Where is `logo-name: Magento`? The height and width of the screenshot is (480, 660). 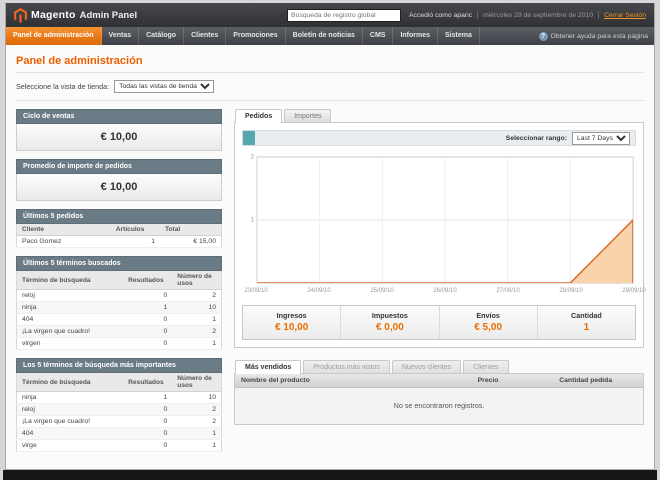 logo-name: Magento is located at coordinates (53, 15).